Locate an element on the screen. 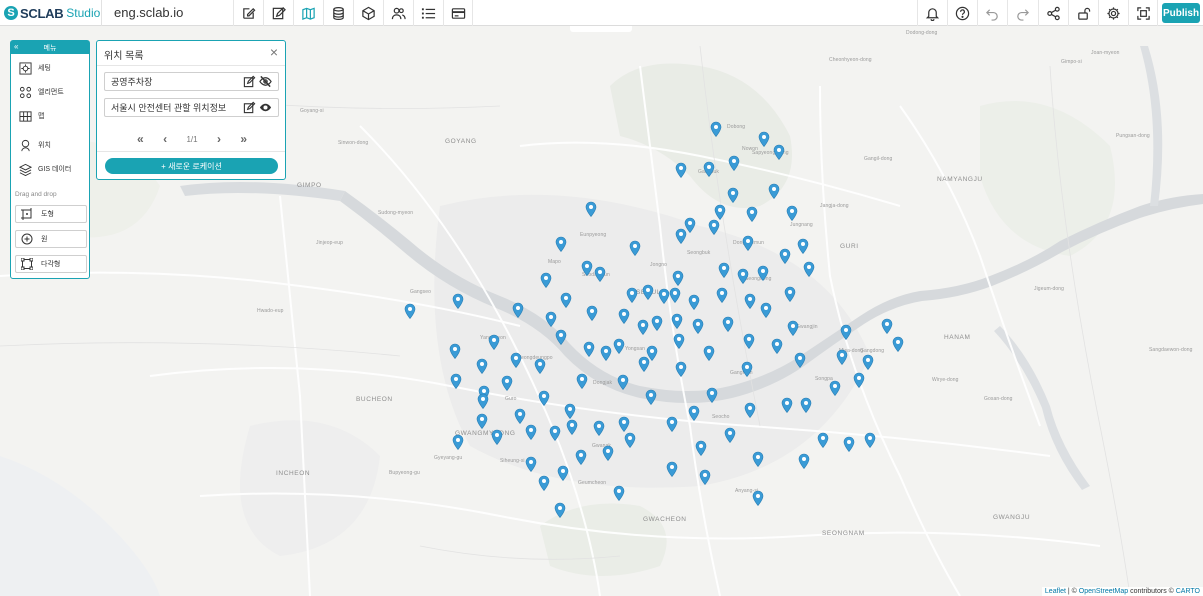 This screenshot has height=596, width=1203. edit-page-button is located at coordinates (248, 13).